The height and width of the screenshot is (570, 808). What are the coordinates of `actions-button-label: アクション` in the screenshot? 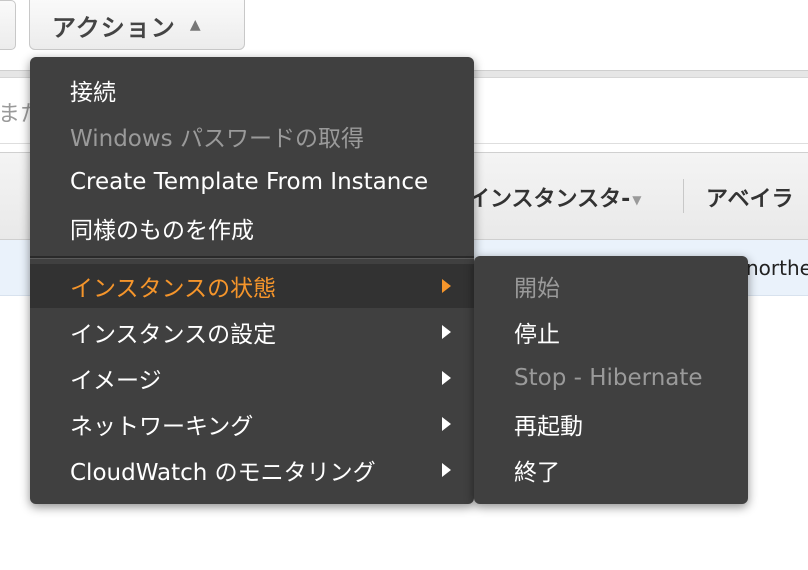 It's located at (114, 27).